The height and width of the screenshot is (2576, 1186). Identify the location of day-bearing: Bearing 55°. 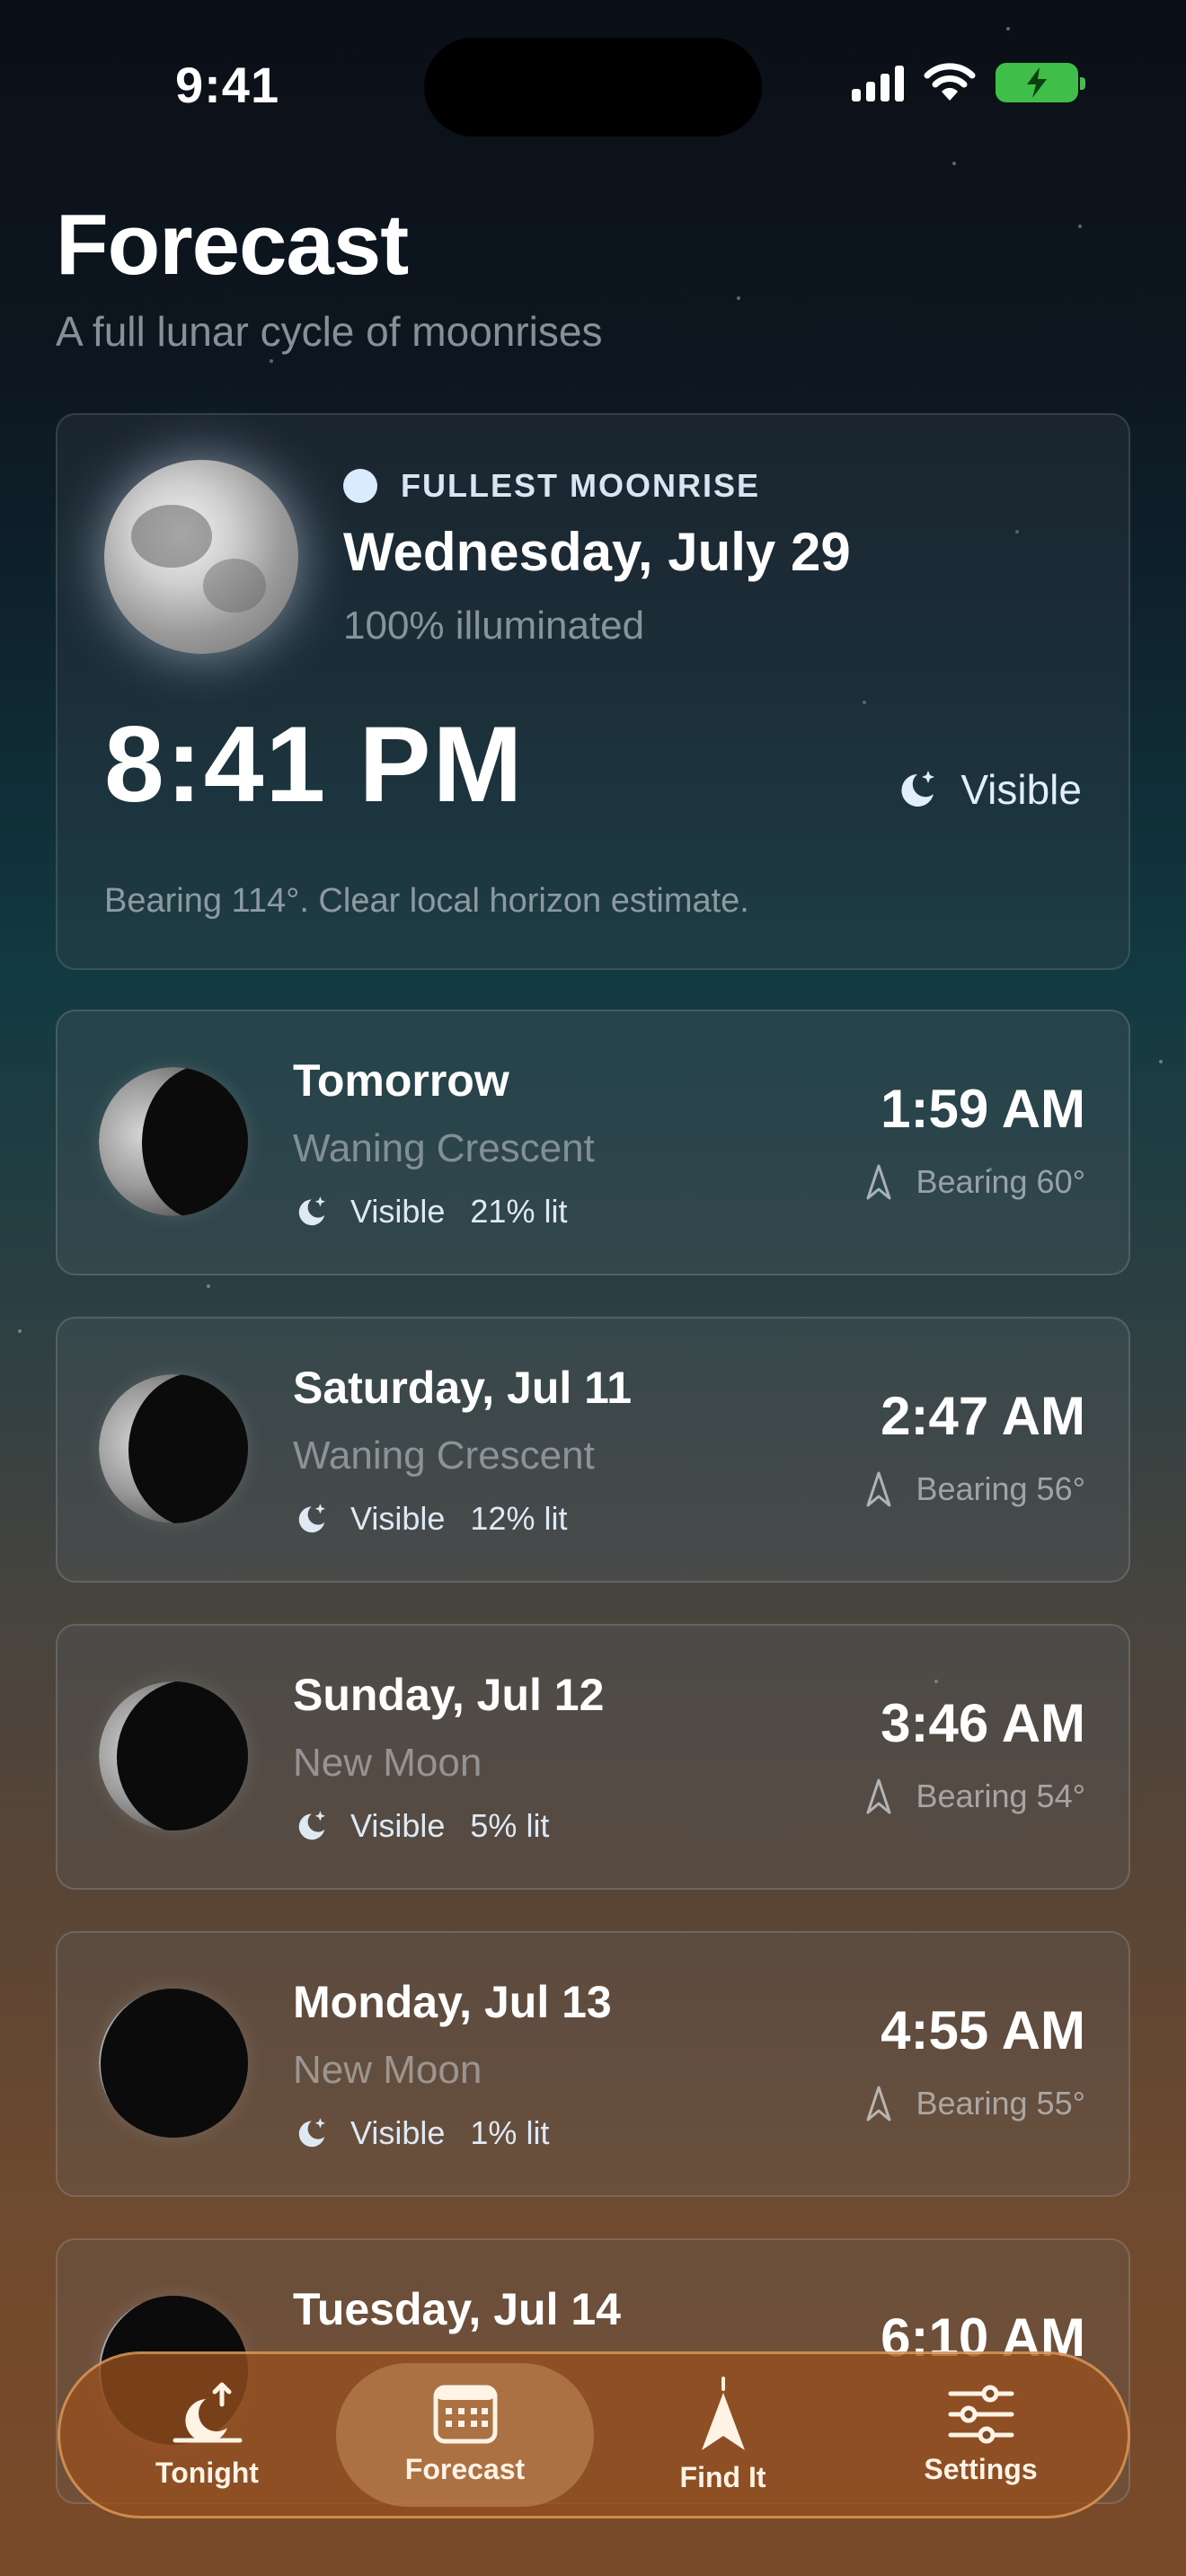
(975, 2103).